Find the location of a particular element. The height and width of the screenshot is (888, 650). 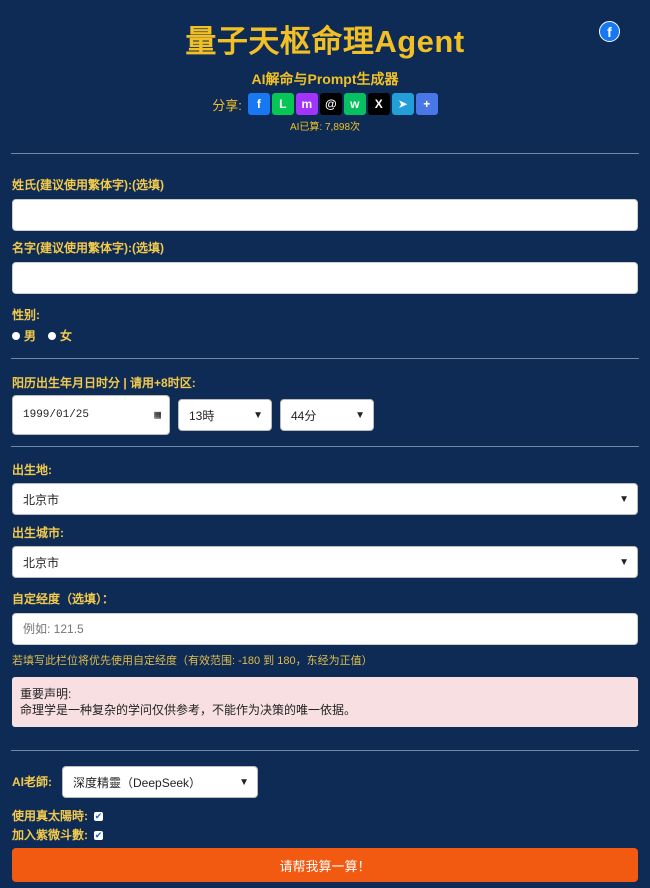

birth-minute-select: 44分 ▼ is located at coordinates (327, 415).